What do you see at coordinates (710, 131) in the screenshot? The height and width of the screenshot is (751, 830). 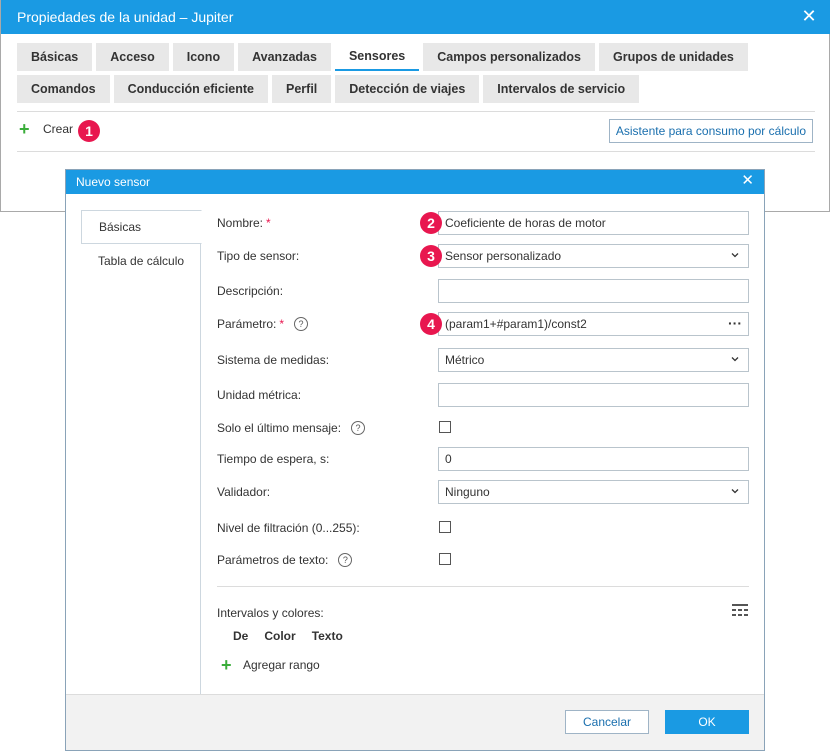 I see `consumption-wizard-button: Asistente para consumo por cálculo` at bounding box center [710, 131].